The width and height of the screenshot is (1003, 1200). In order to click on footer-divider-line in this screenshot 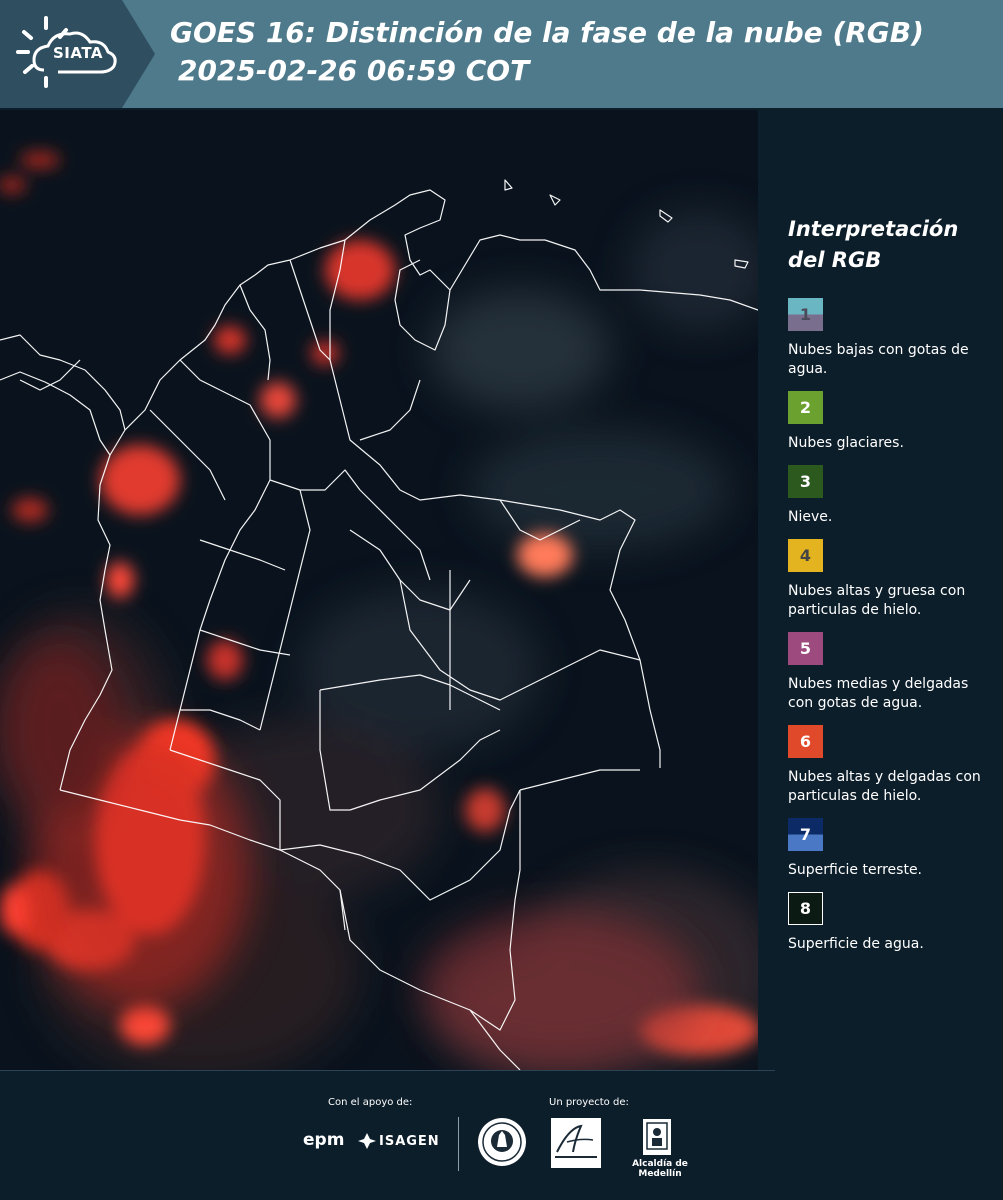, I will do `click(387, 1070)`.